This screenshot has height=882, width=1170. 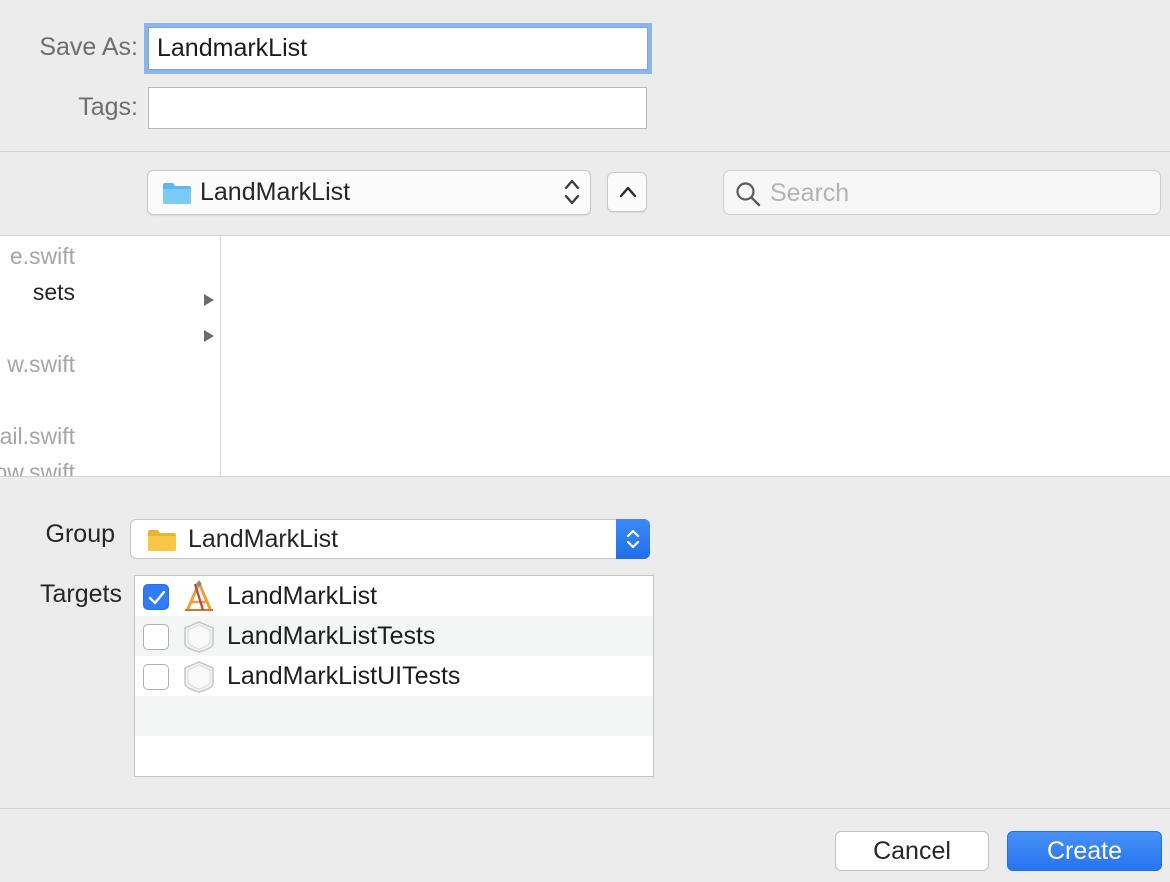 I want to click on search-icon, so click(x=748, y=194).